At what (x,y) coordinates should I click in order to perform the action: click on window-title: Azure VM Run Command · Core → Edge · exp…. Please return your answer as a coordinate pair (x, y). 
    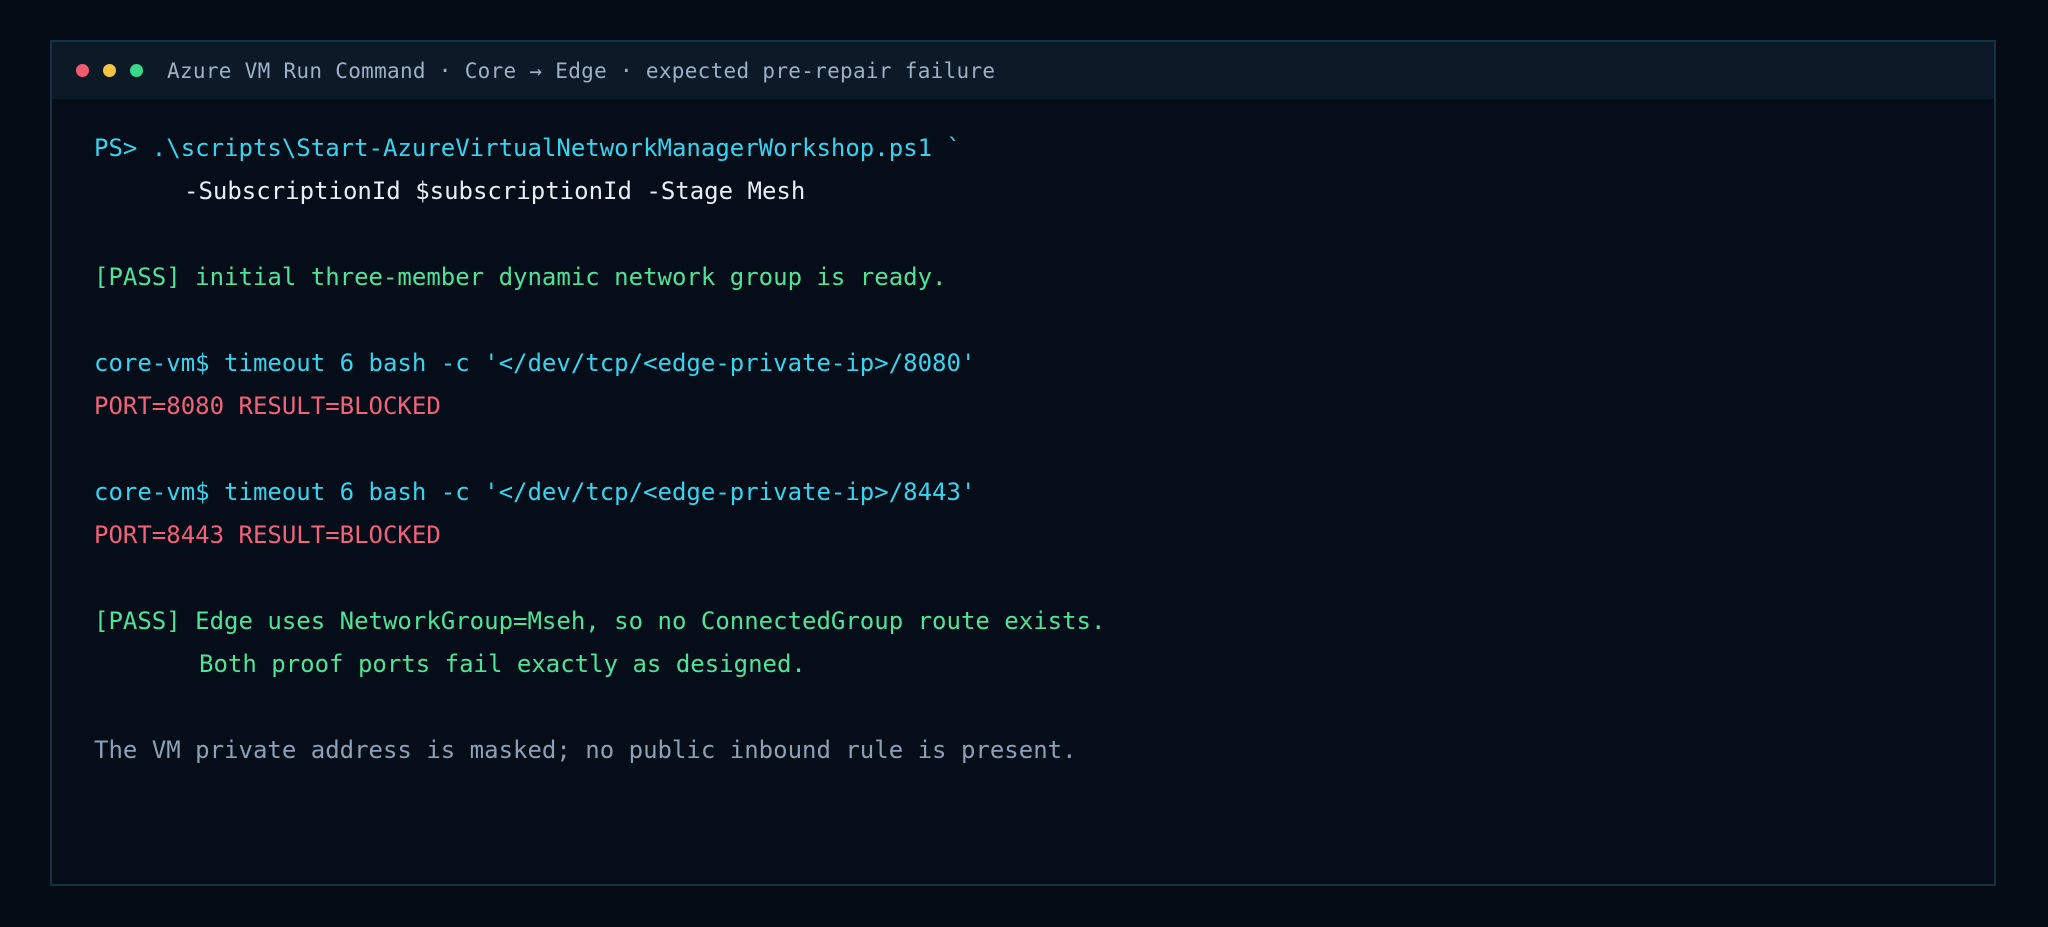
    Looking at the image, I should click on (581, 70).